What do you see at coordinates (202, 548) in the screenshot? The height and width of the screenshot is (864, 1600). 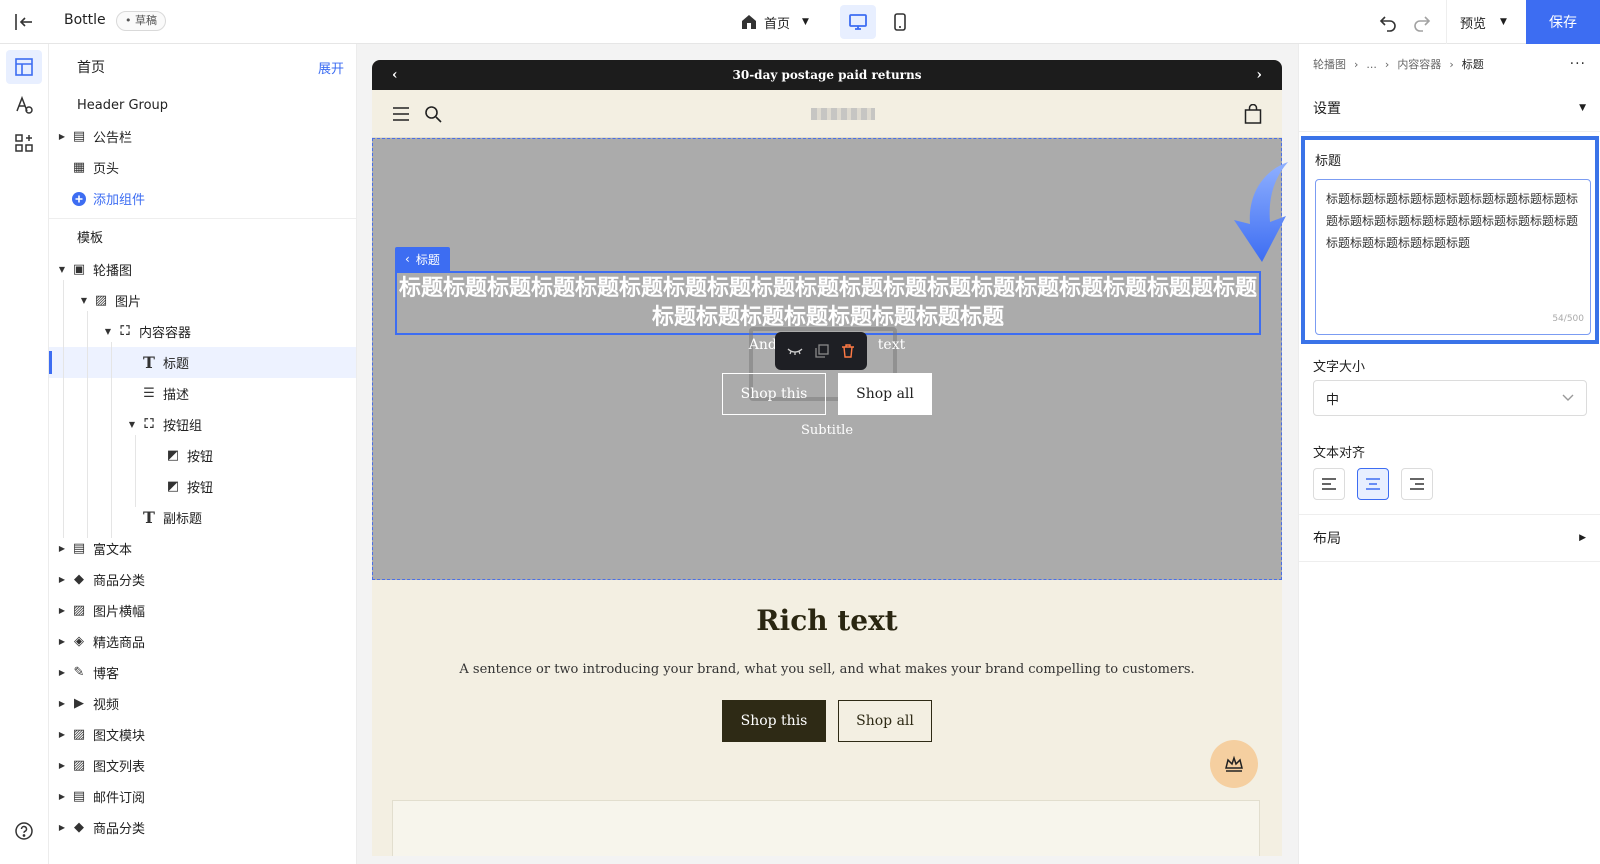 I see `tree-item-richtext: ▶ ▤ 富文本` at bounding box center [202, 548].